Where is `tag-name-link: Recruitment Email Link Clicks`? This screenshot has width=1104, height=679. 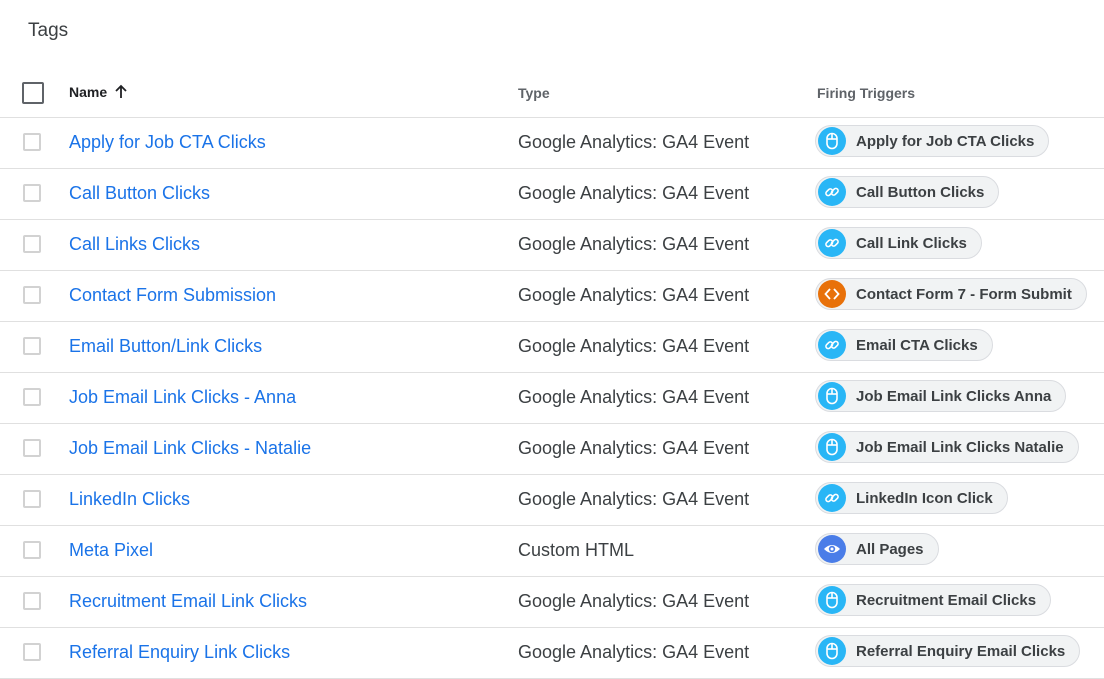
tag-name-link: Recruitment Email Link Clicks is located at coordinates (188, 601).